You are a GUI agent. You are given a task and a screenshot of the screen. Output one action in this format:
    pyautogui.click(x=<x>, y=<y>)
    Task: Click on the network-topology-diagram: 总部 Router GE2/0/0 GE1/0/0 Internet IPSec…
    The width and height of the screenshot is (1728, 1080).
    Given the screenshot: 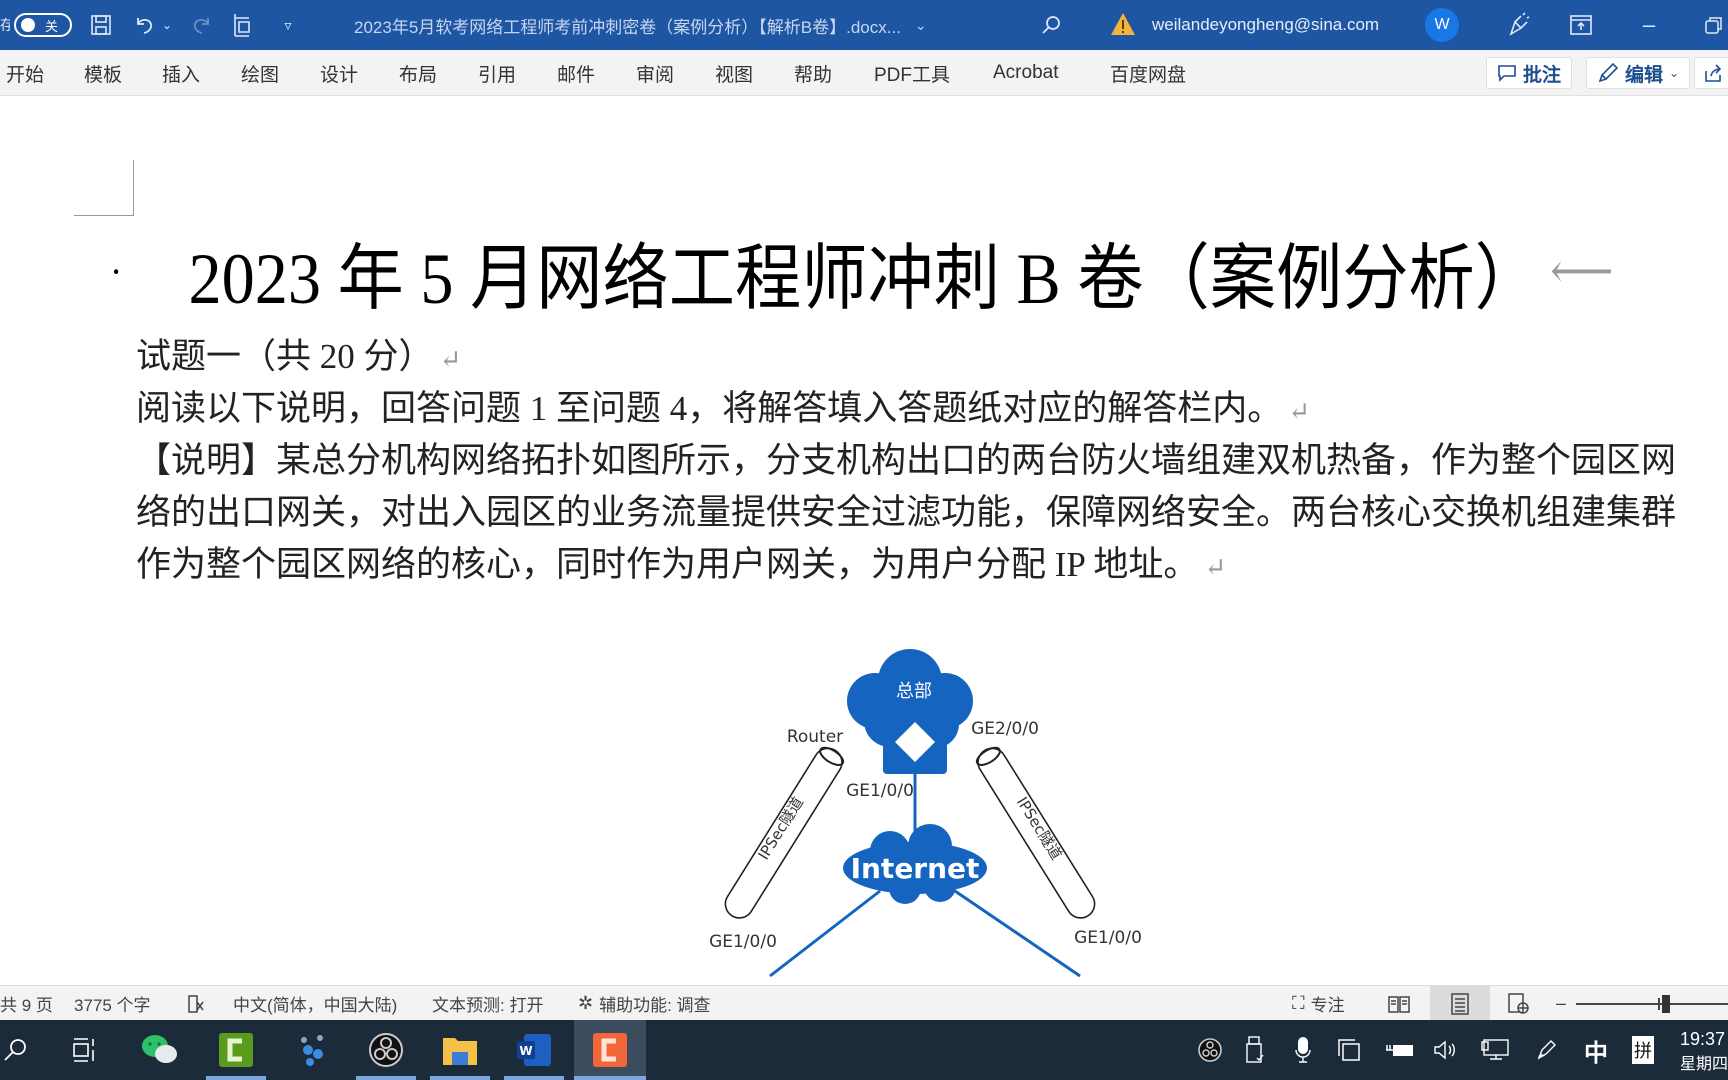 What is the action you would take?
    pyautogui.click(x=930, y=795)
    